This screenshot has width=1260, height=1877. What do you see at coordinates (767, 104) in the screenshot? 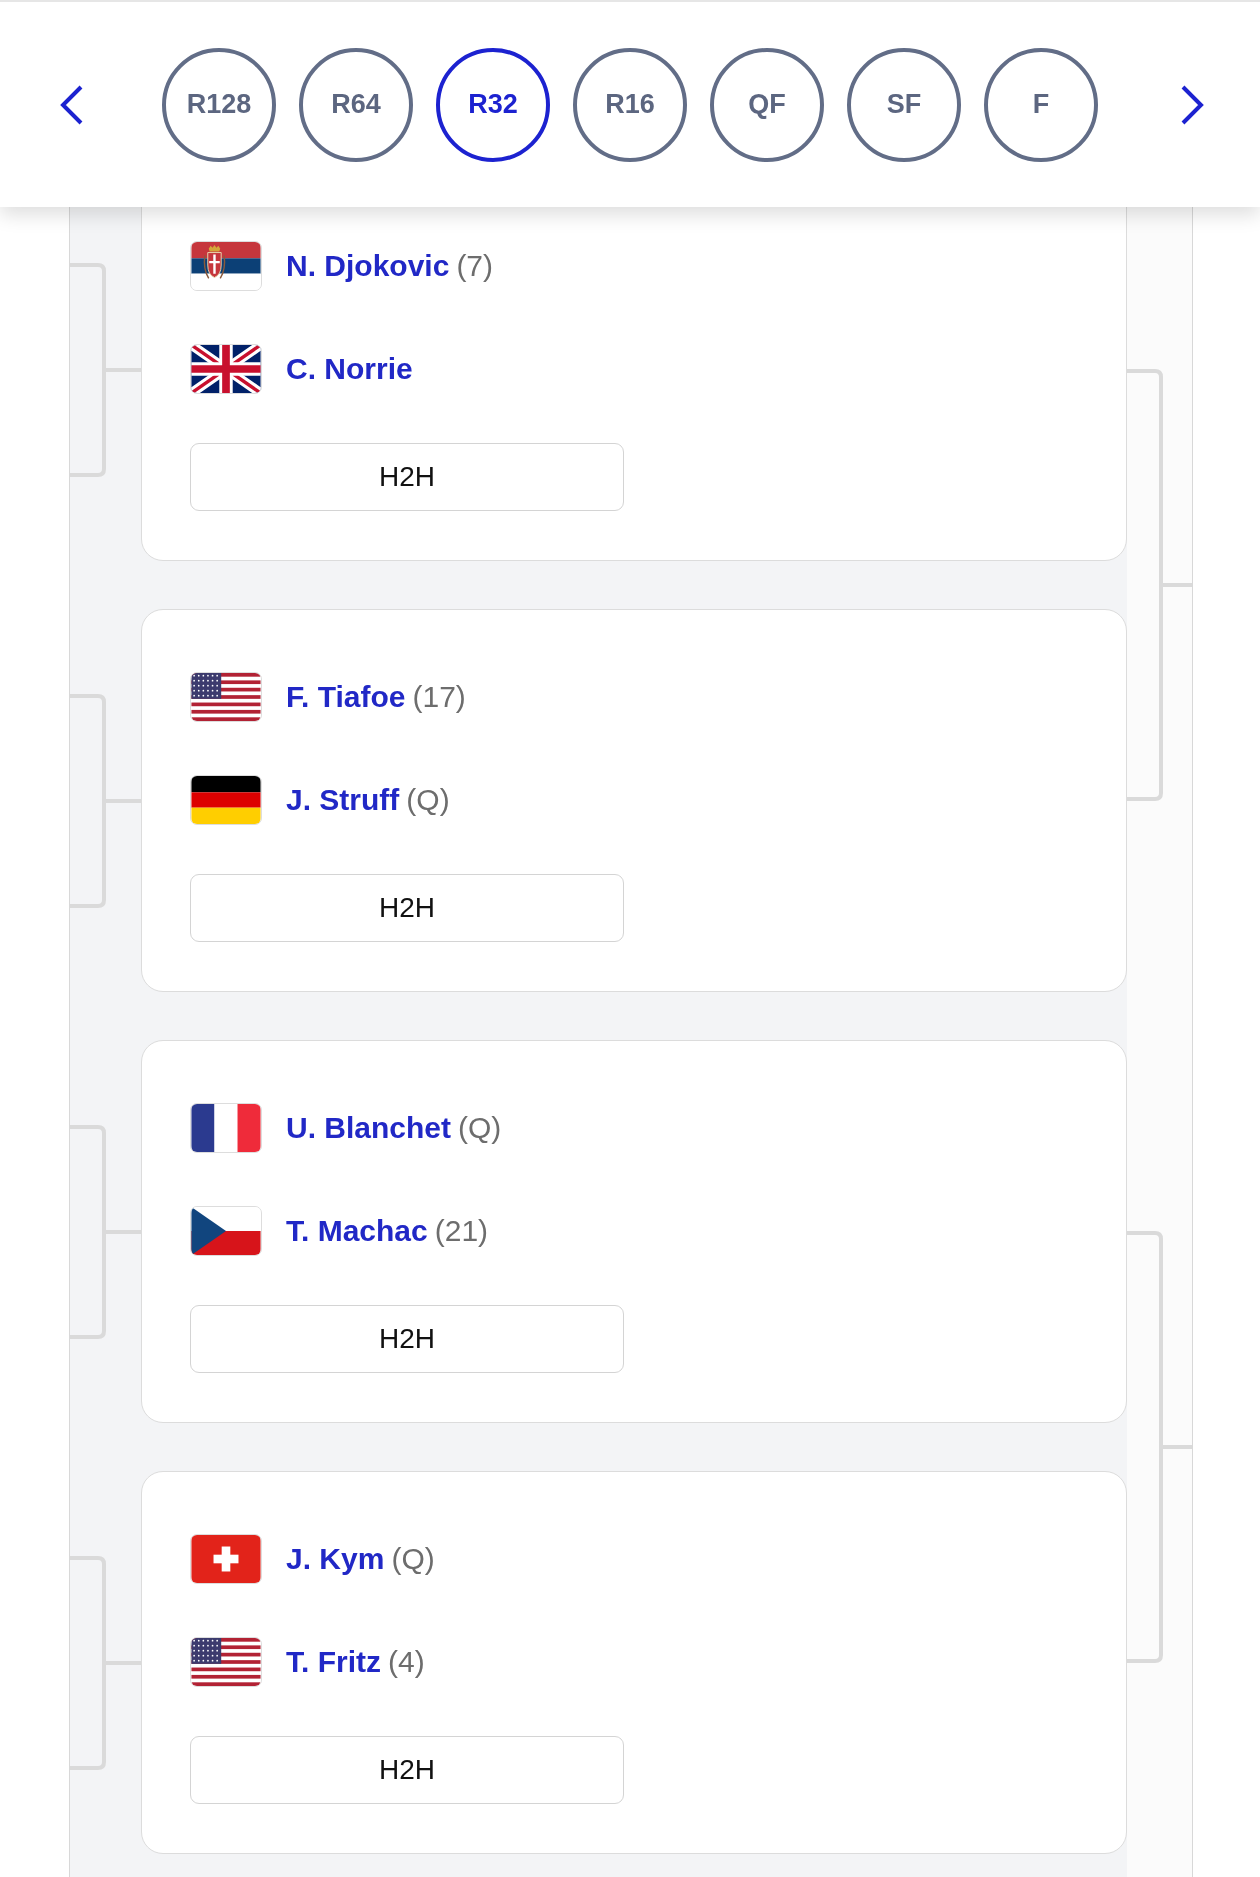
I see `round-tab: QF` at bounding box center [767, 104].